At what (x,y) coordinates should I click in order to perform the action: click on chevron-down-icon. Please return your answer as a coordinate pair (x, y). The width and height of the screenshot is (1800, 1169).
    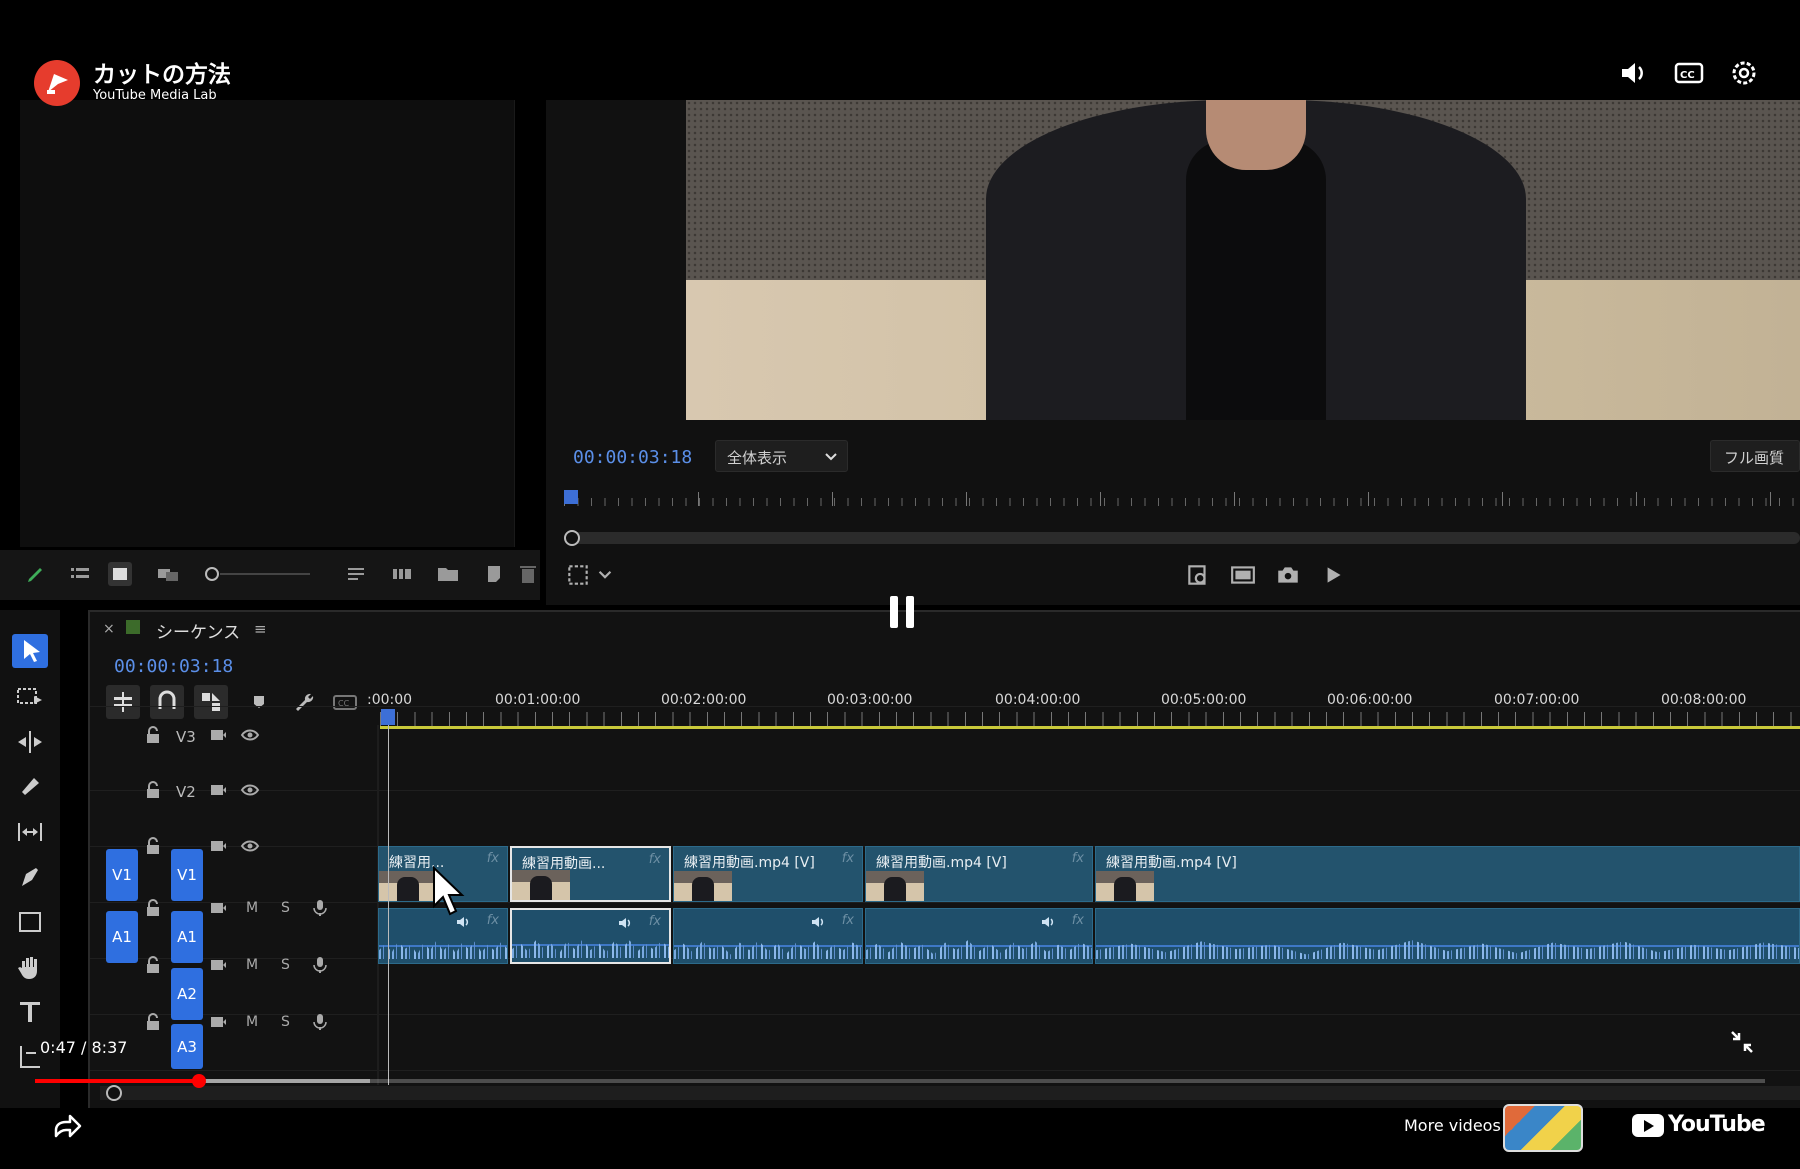
    Looking at the image, I should click on (605, 575).